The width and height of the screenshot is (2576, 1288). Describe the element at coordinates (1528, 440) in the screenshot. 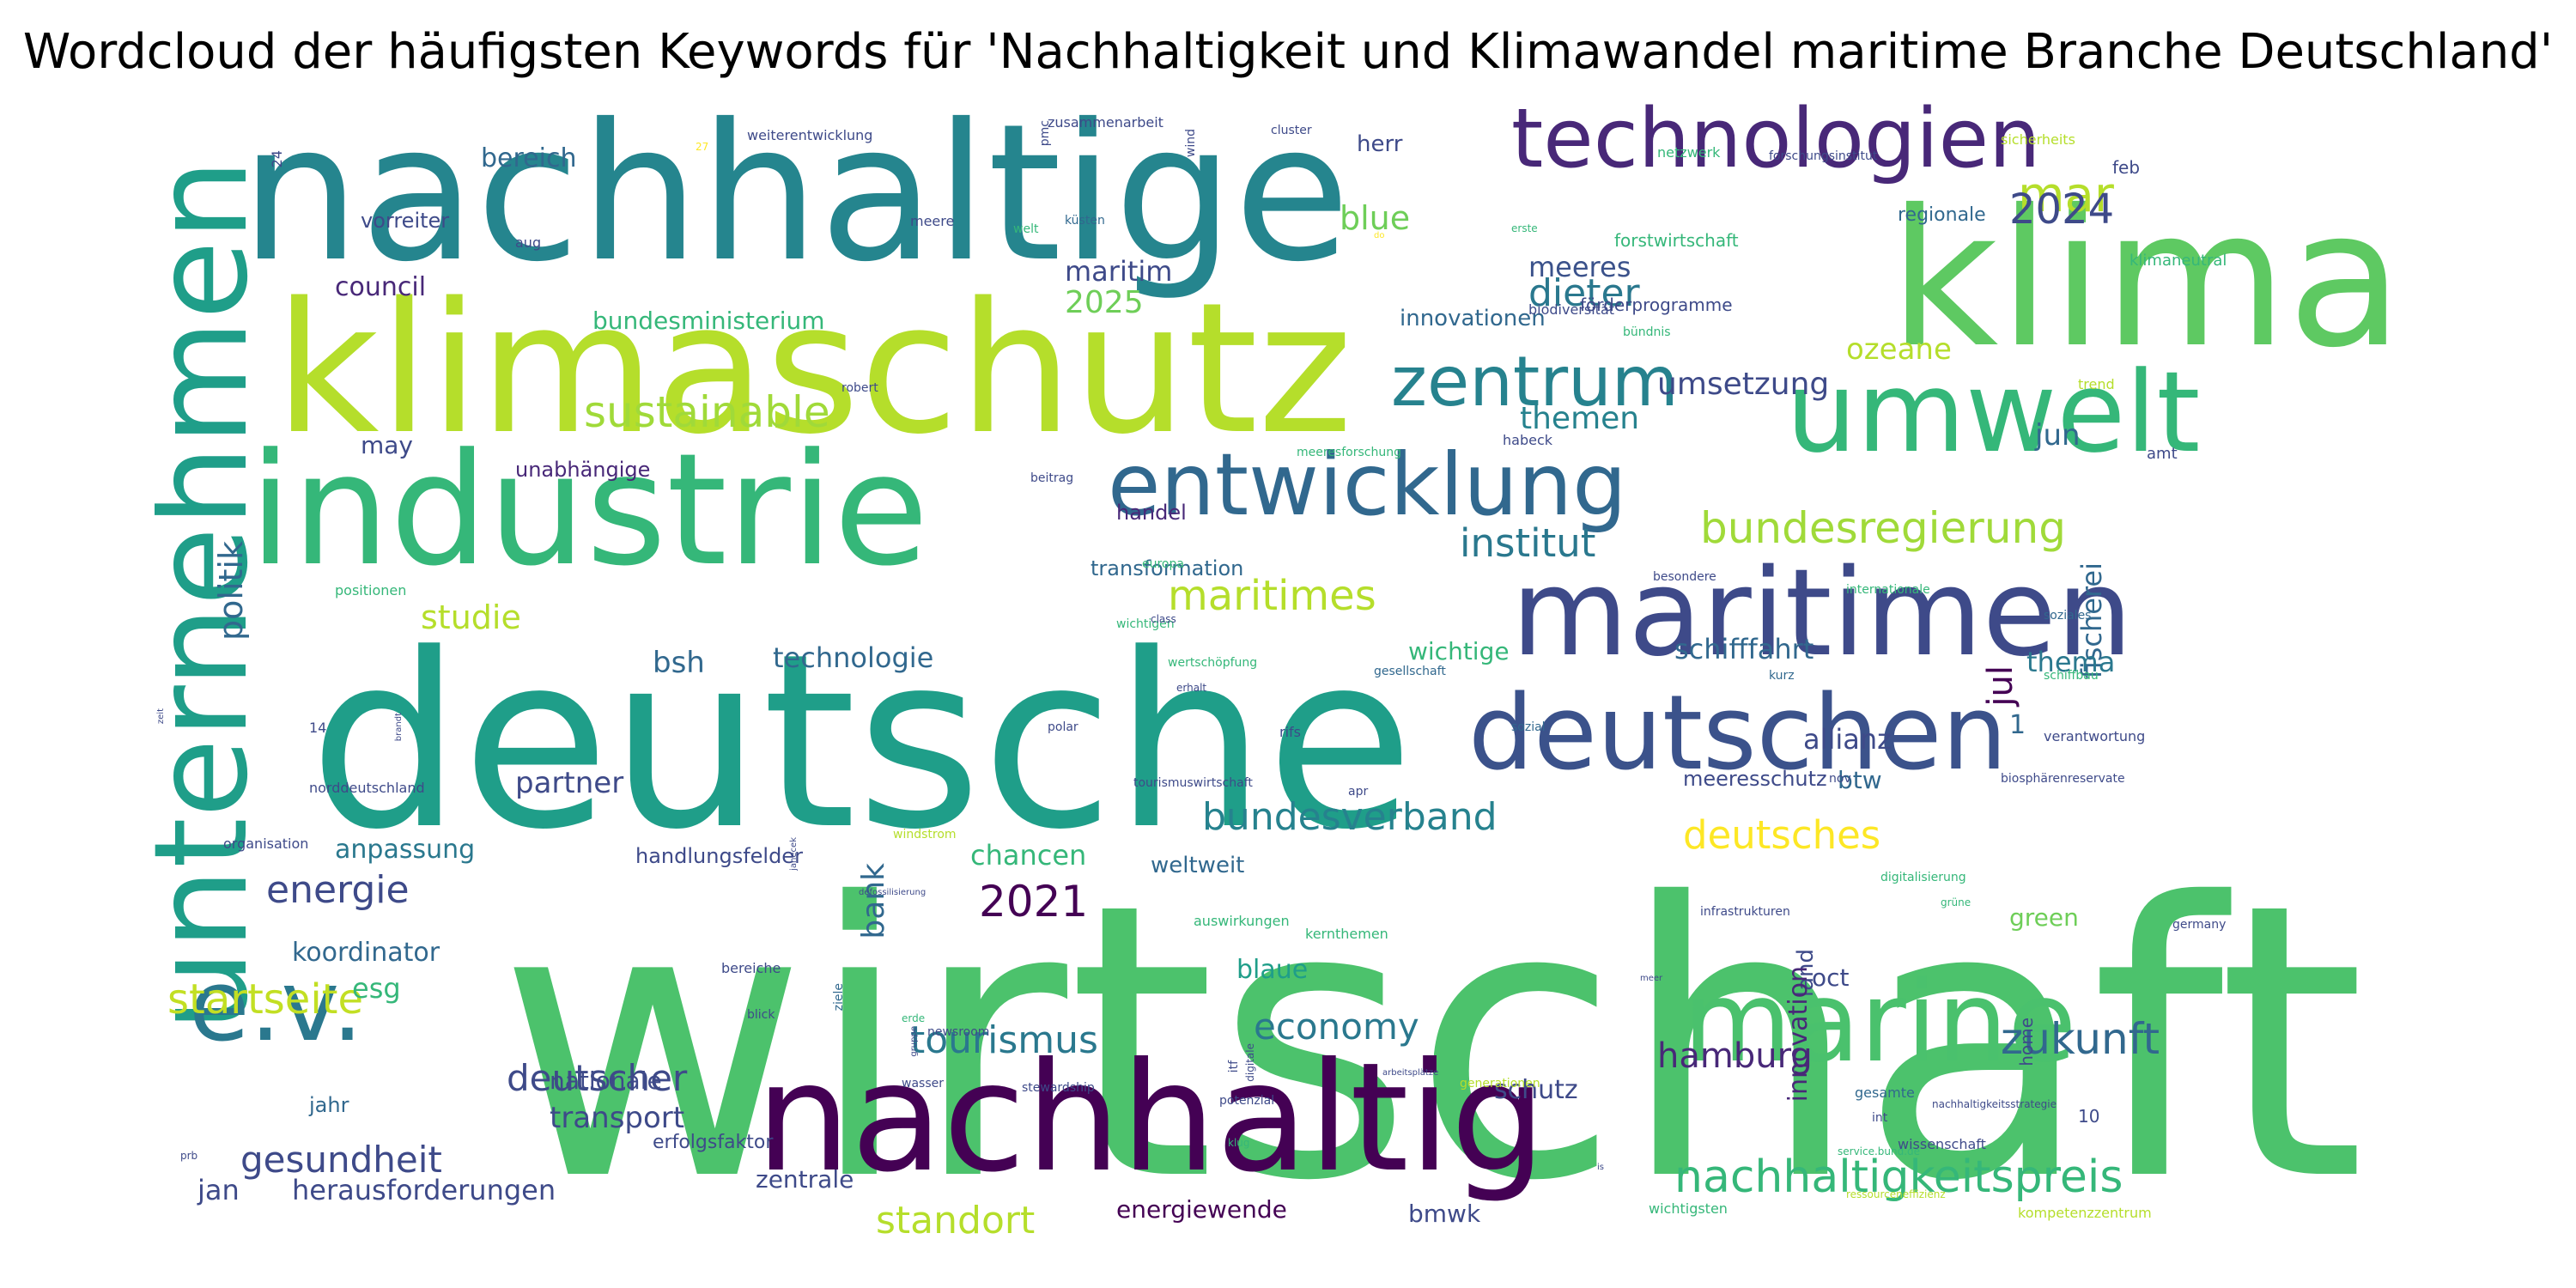

I see `wordcloud-word: habeck` at that location.